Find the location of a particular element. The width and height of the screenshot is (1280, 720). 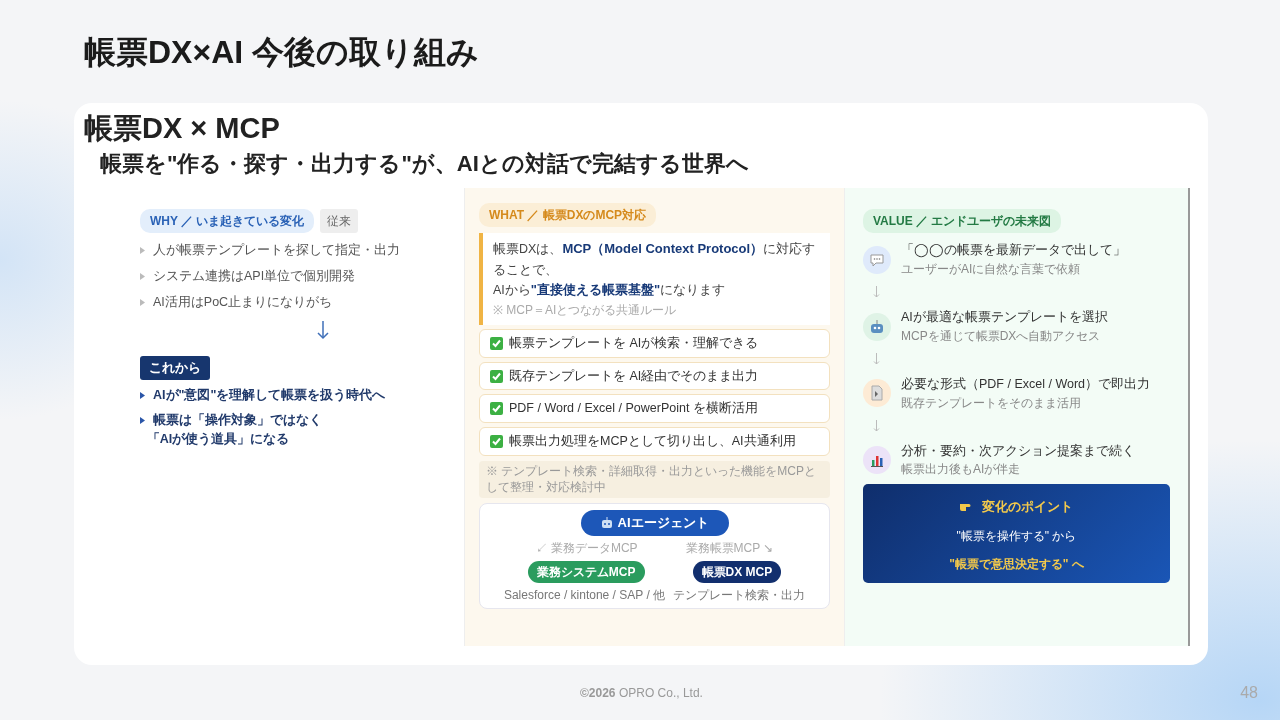

step-caption: 既存テンプレートをそのまま活用 is located at coordinates (991, 403).